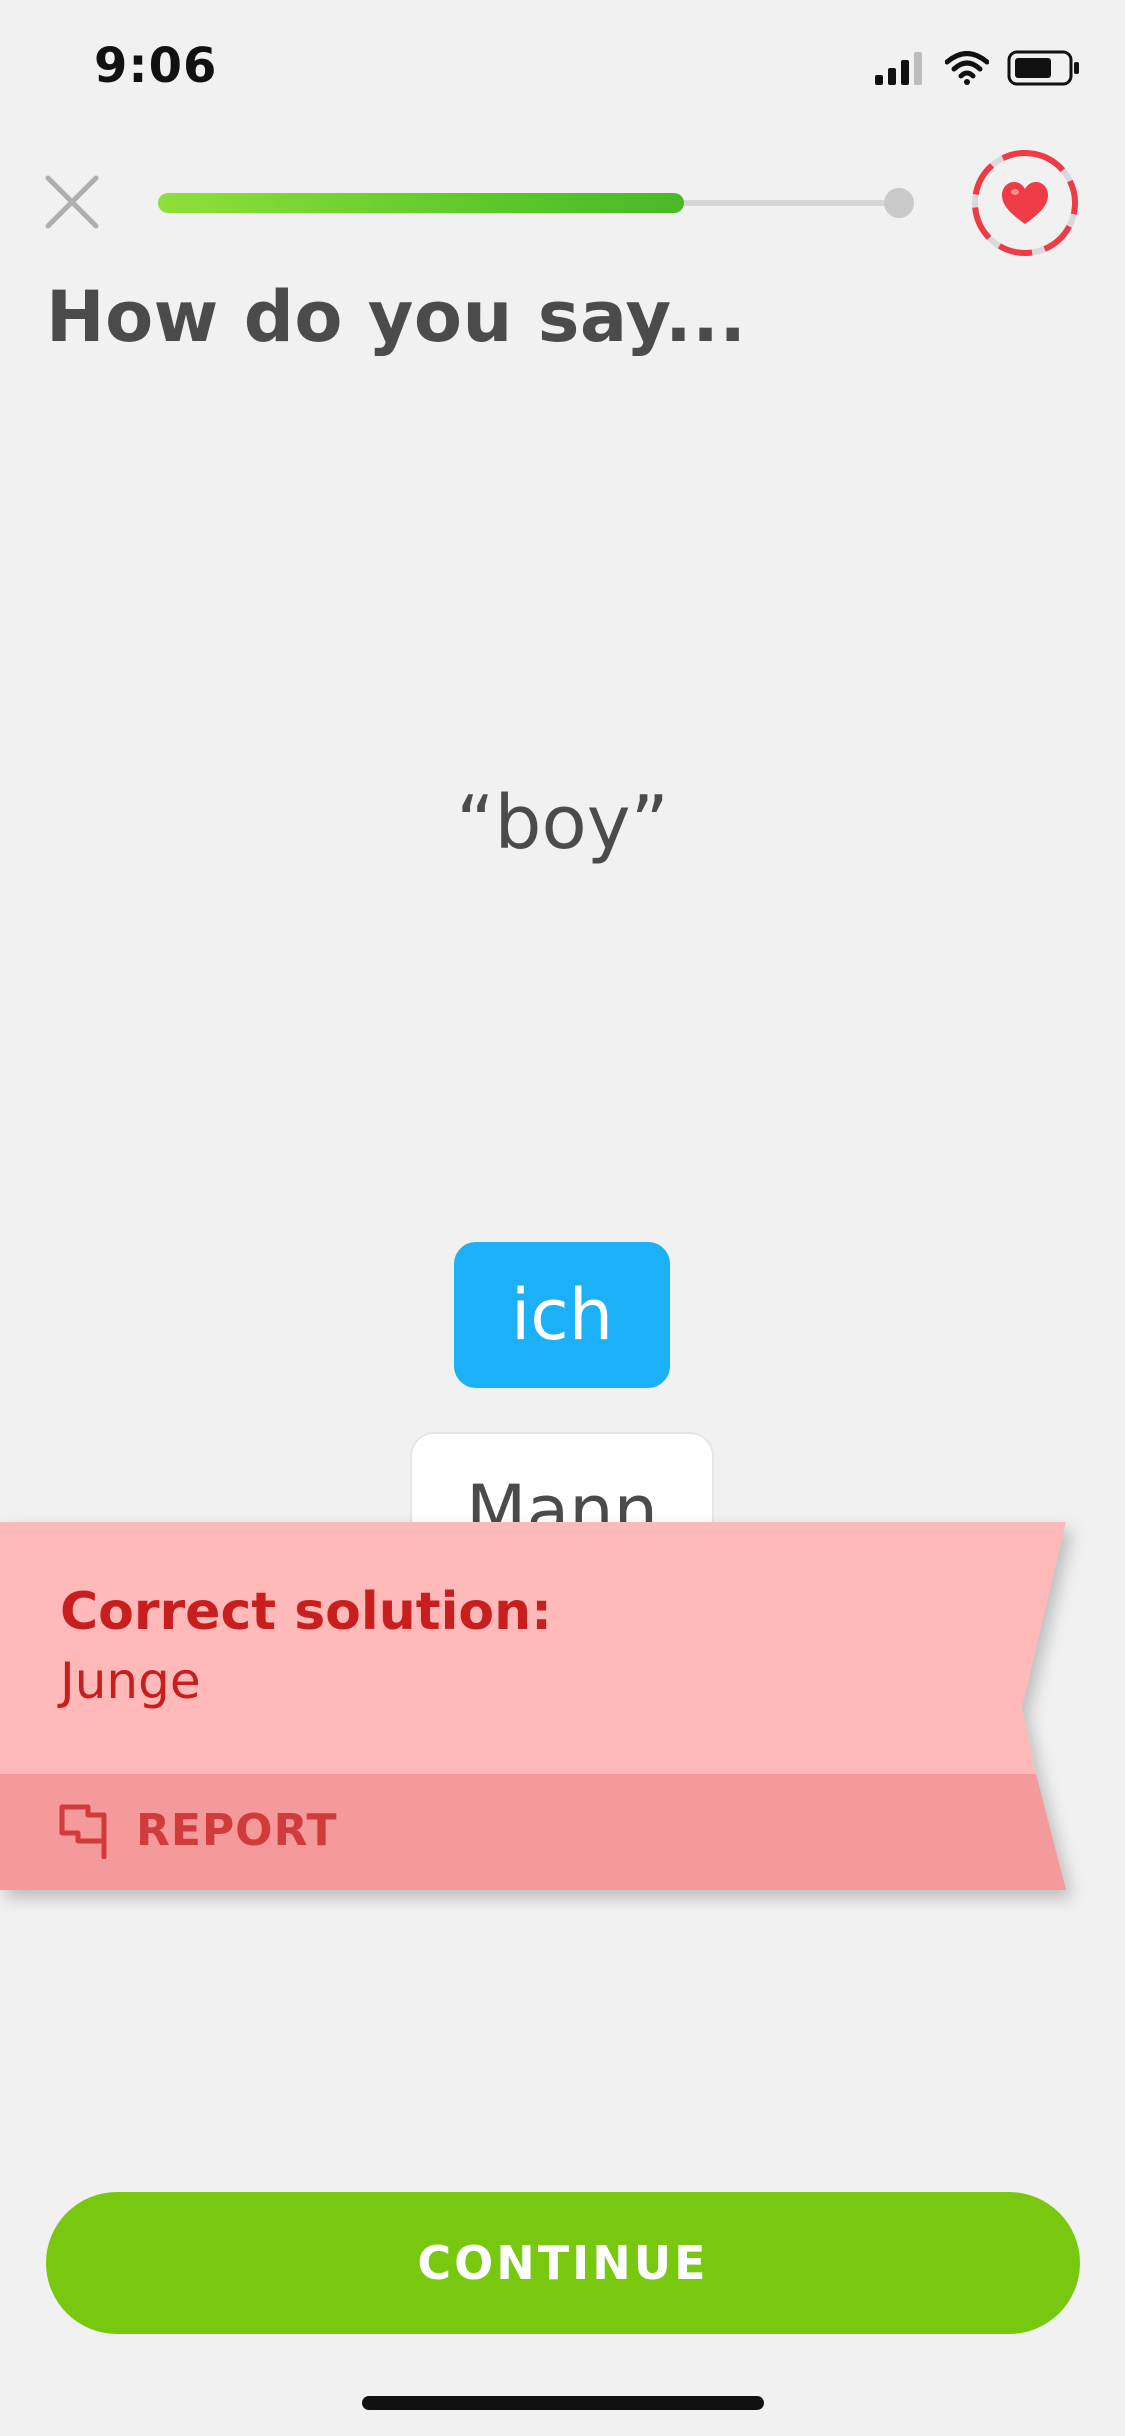  What do you see at coordinates (237, 1830) in the screenshot?
I see `report-label: REPORT` at bounding box center [237, 1830].